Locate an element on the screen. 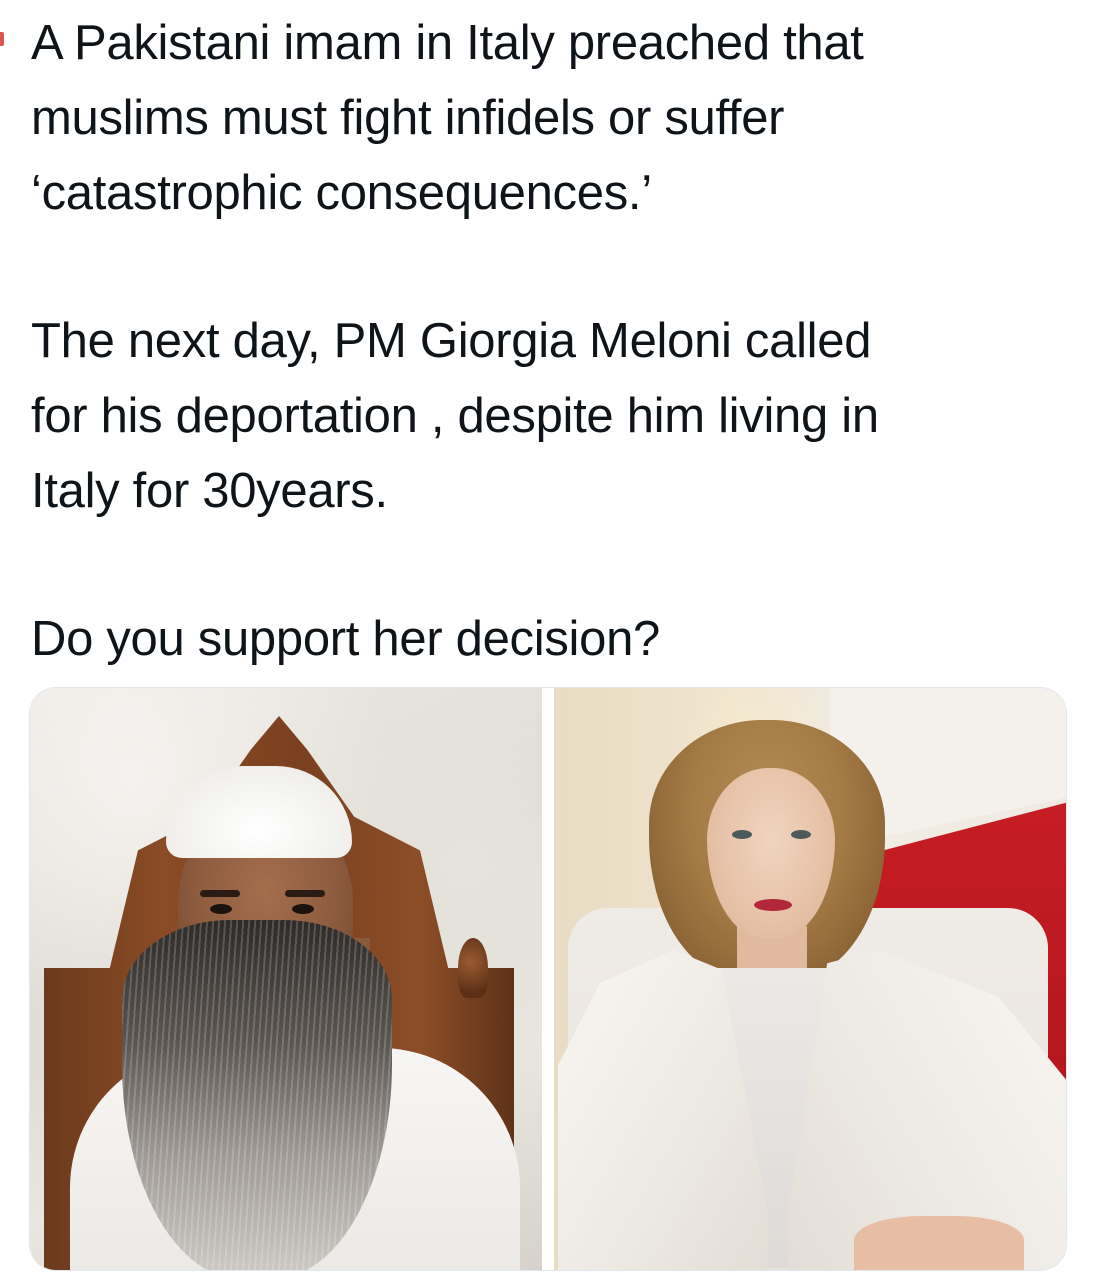  tweet-line: The next day, PM Giorgia Meloni called is located at coordinates (451, 341).